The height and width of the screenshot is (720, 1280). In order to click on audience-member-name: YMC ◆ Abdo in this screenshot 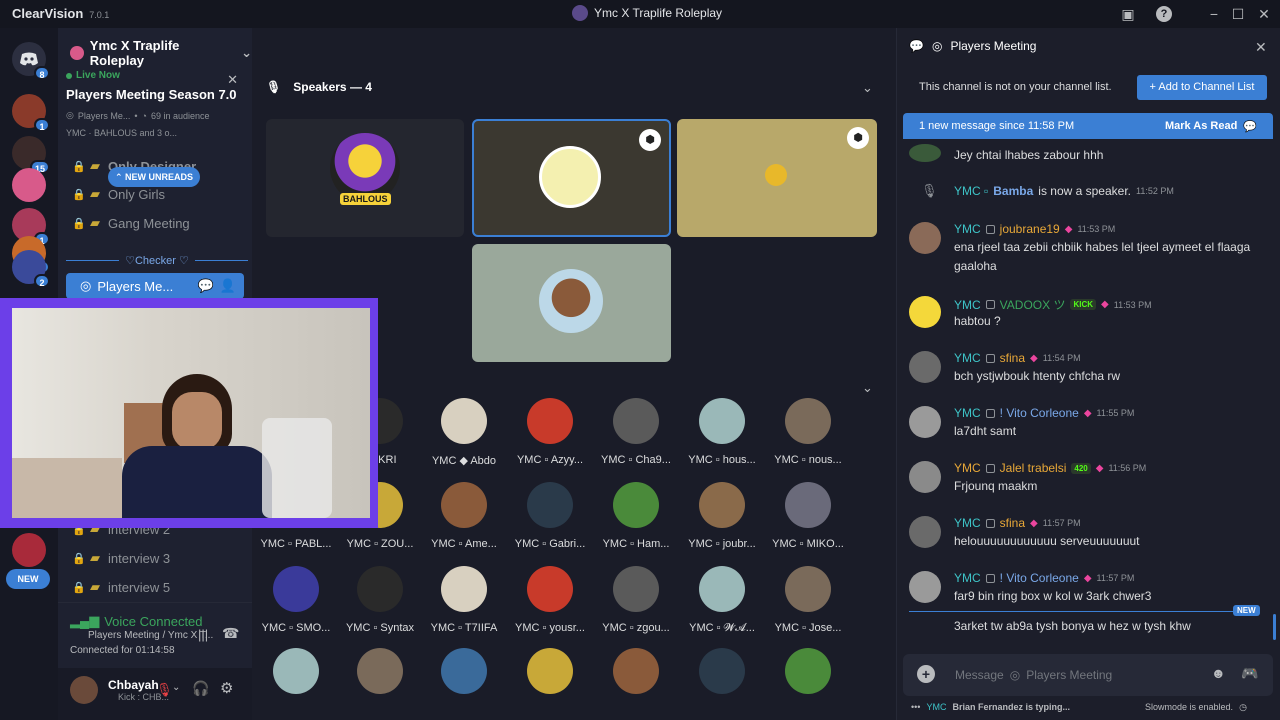, I will do `click(464, 461)`.